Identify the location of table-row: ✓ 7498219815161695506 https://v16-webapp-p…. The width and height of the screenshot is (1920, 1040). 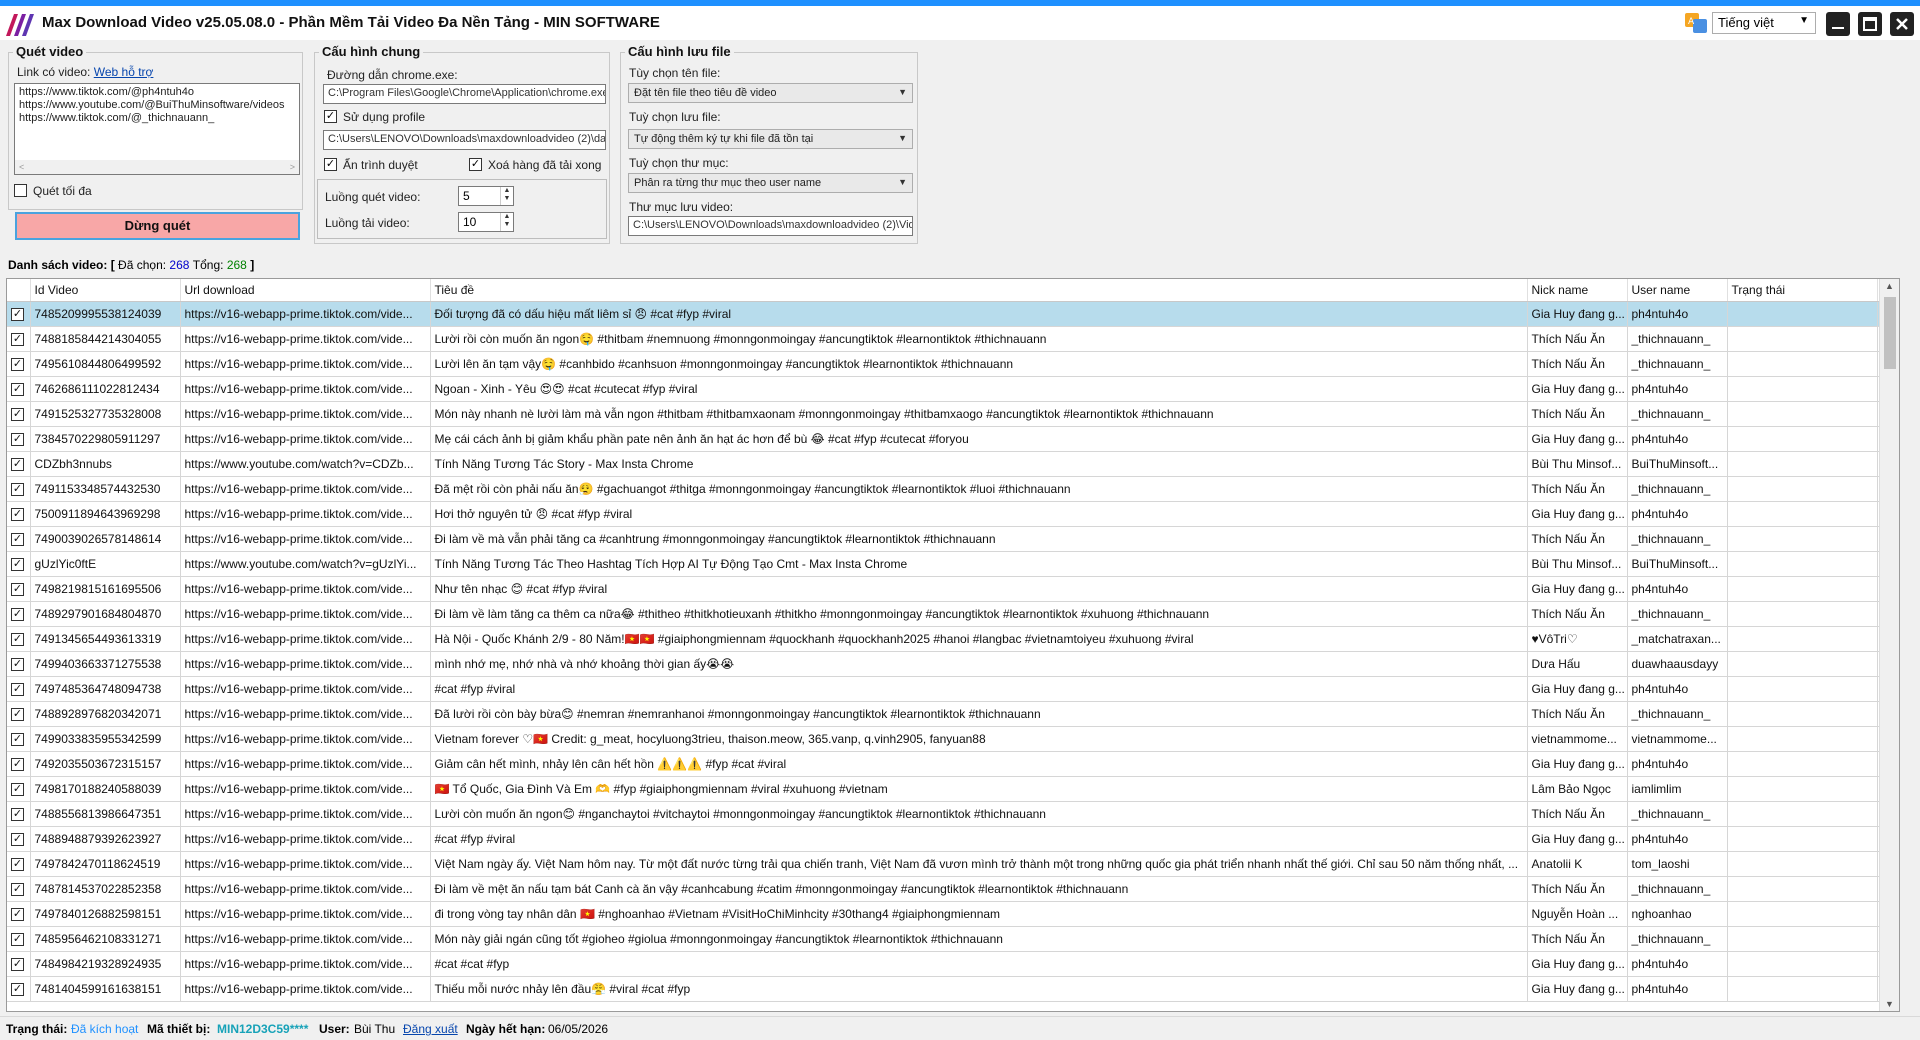
(953, 589).